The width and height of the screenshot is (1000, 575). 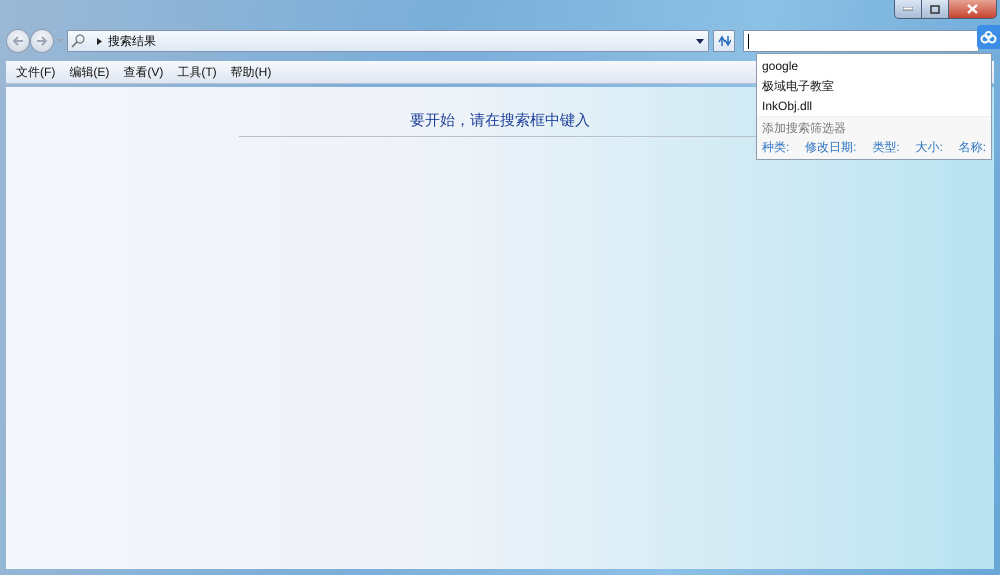 I want to click on filter-link: 类型:, so click(x=886, y=147).